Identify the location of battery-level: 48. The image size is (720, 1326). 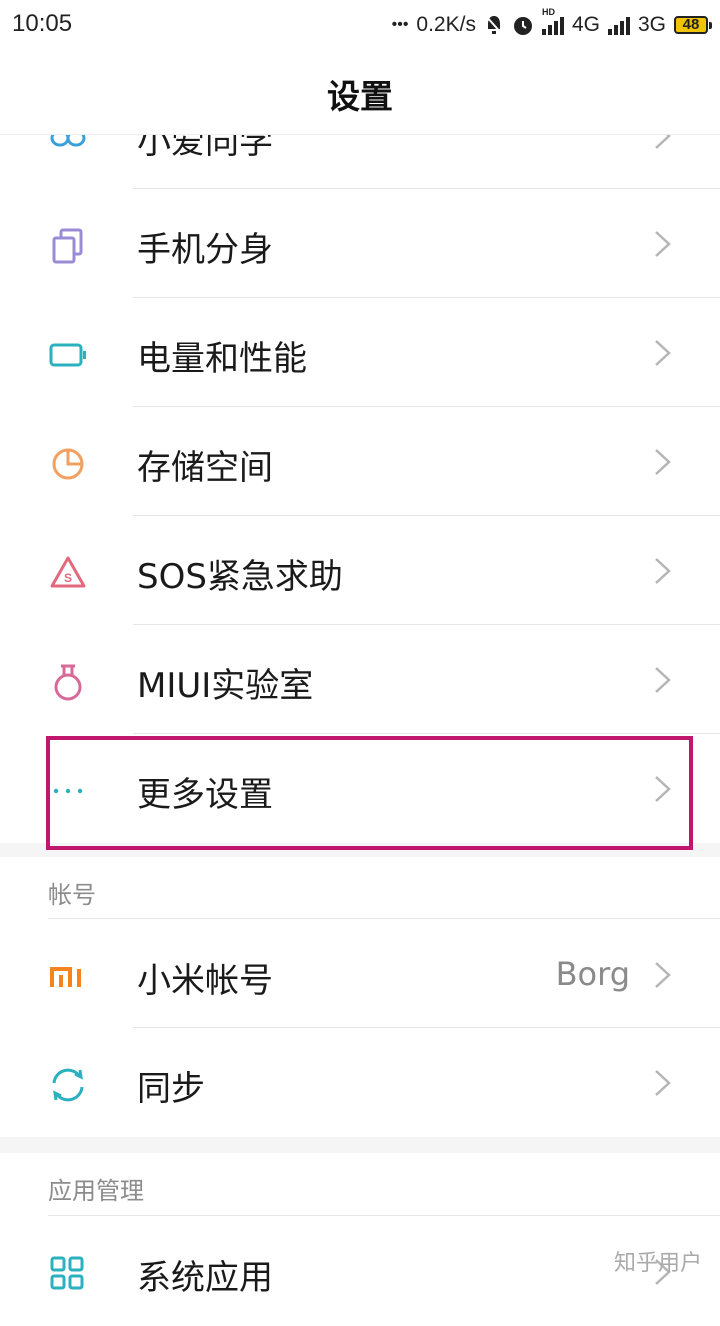
(691, 24).